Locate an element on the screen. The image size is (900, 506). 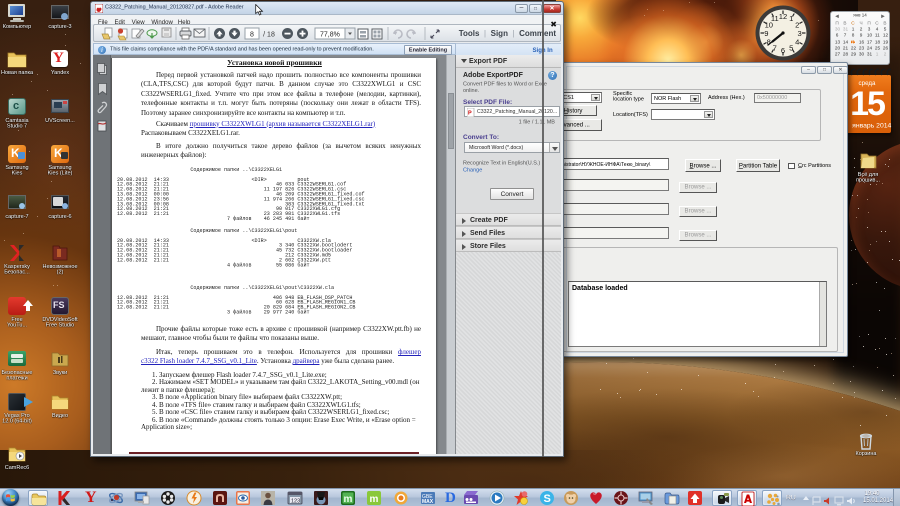
svg-text: 7 is located at coordinates (775, 48).